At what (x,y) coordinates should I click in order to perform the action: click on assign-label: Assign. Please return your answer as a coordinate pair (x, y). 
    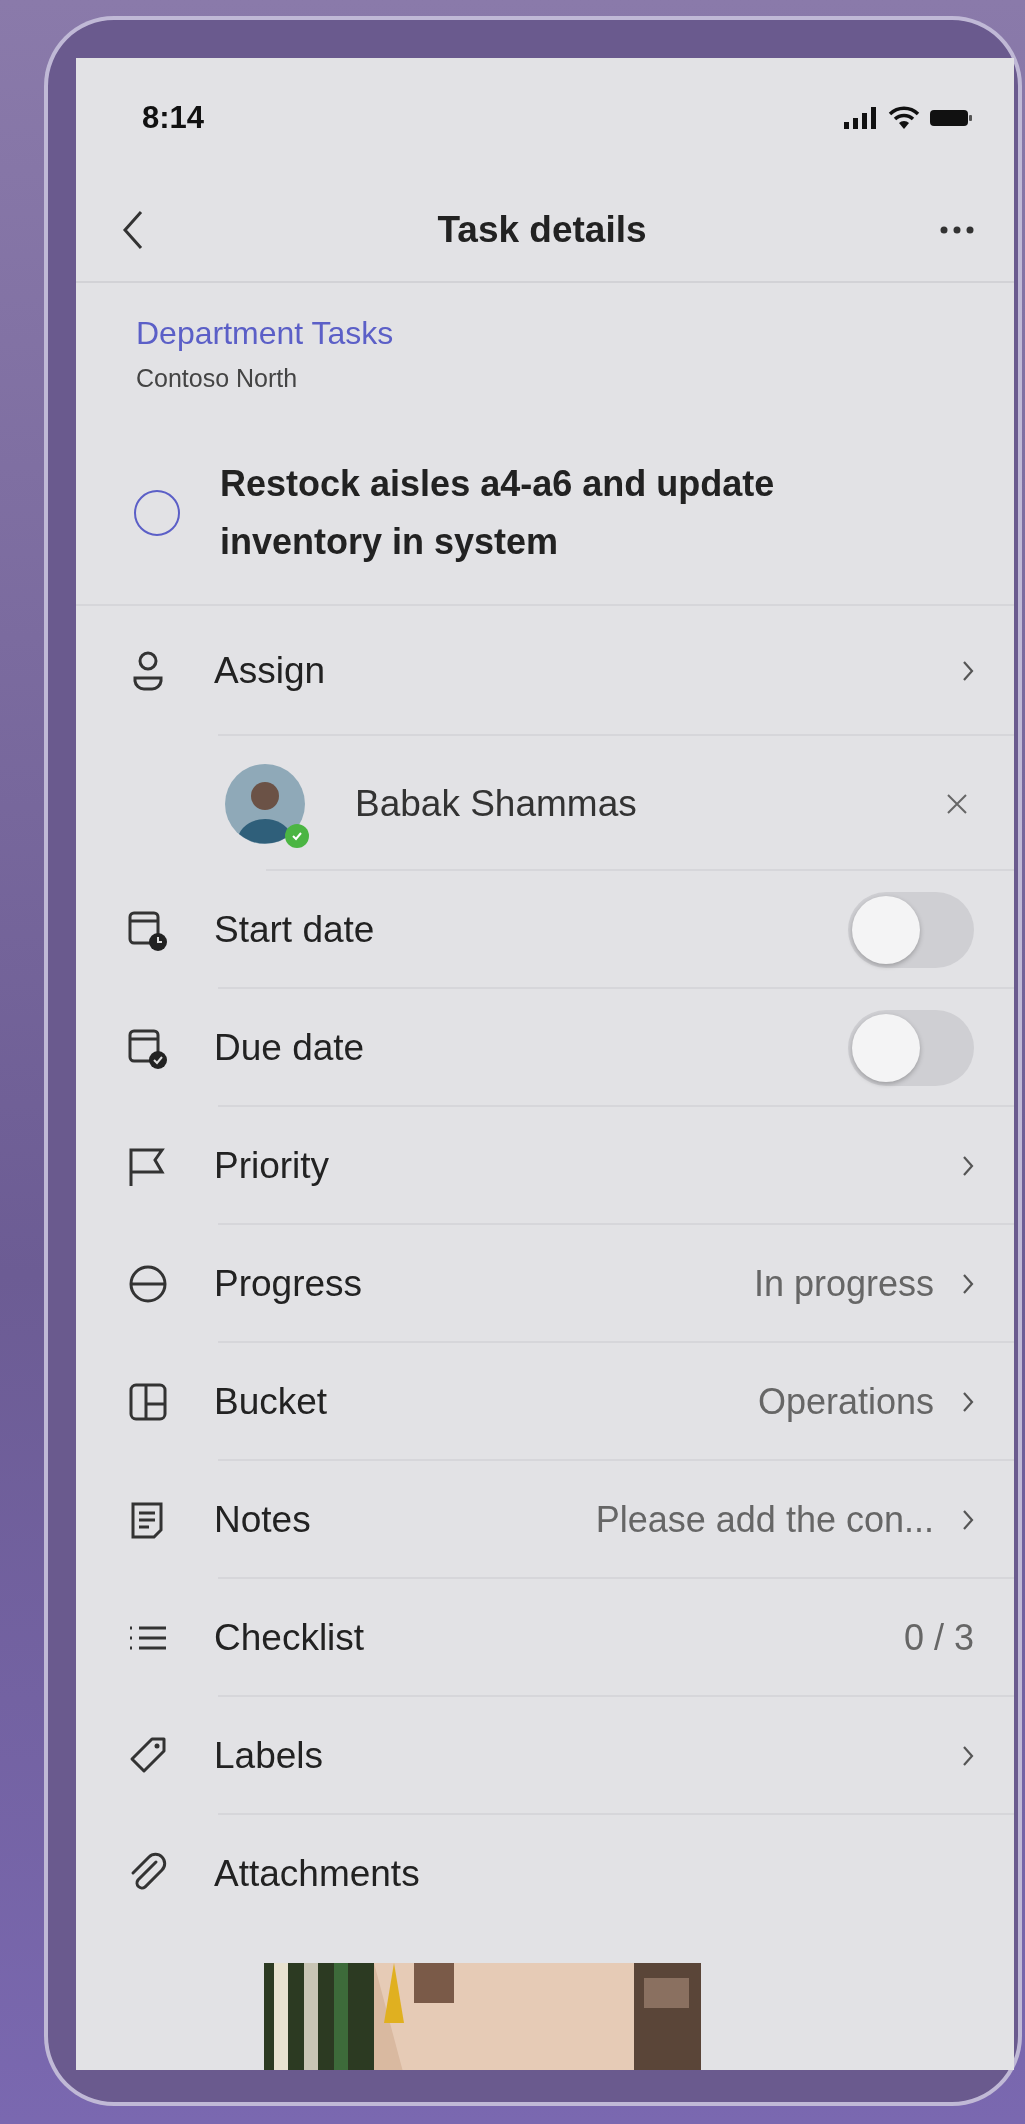
    Looking at the image, I should click on (588, 671).